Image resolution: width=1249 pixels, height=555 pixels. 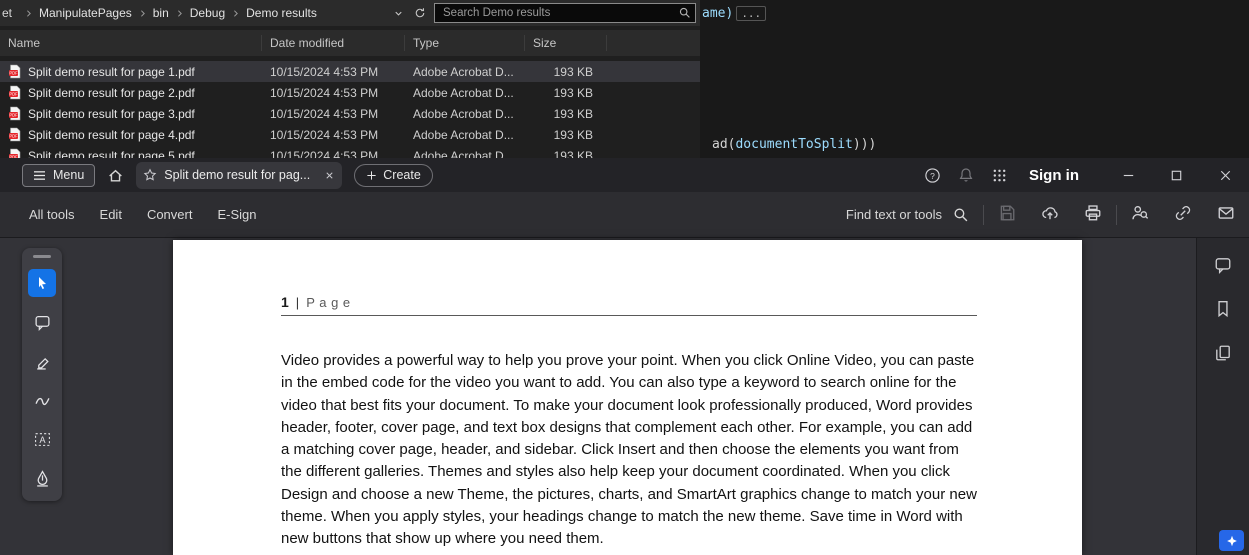 What do you see at coordinates (724, 144) in the screenshot?
I see `code-text: ad(` at bounding box center [724, 144].